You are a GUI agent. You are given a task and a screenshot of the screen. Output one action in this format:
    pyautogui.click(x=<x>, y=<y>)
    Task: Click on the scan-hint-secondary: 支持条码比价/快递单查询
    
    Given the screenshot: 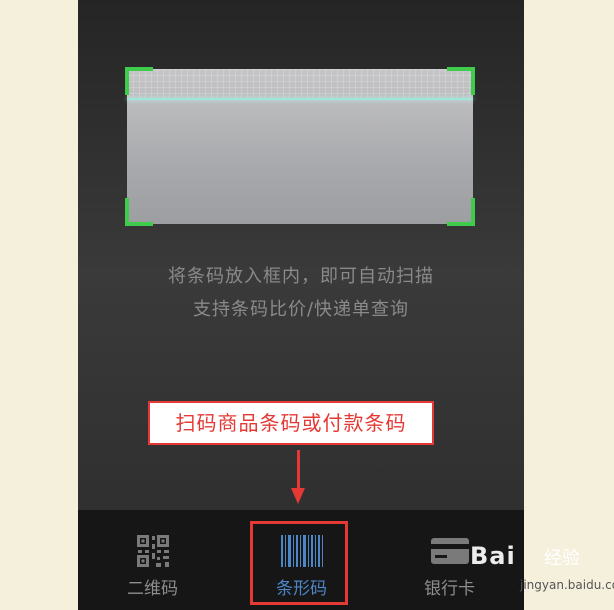 What is the action you would take?
    pyautogui.click(x=301, y=309)
    